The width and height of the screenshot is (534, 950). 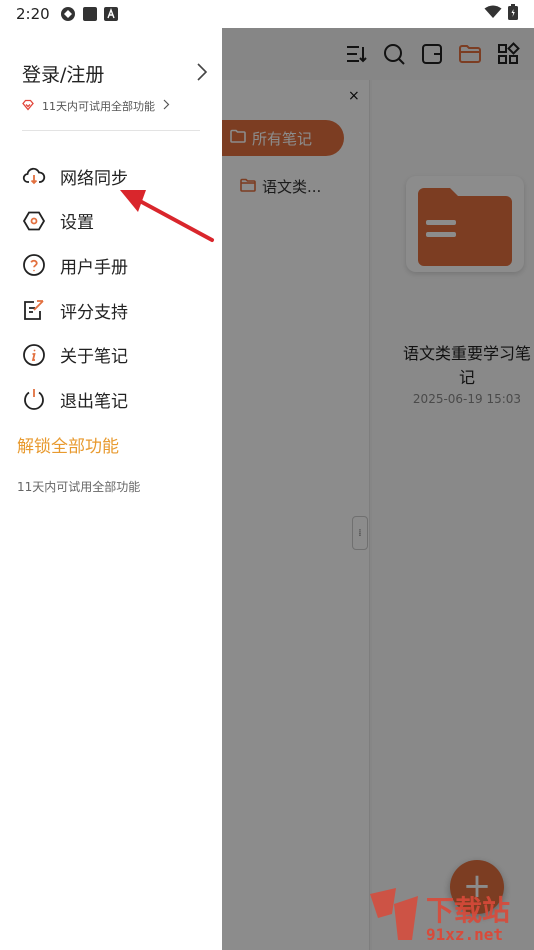 I want to click on trial-row: 11天内可试用全部功能, so click(x=96, y=106).